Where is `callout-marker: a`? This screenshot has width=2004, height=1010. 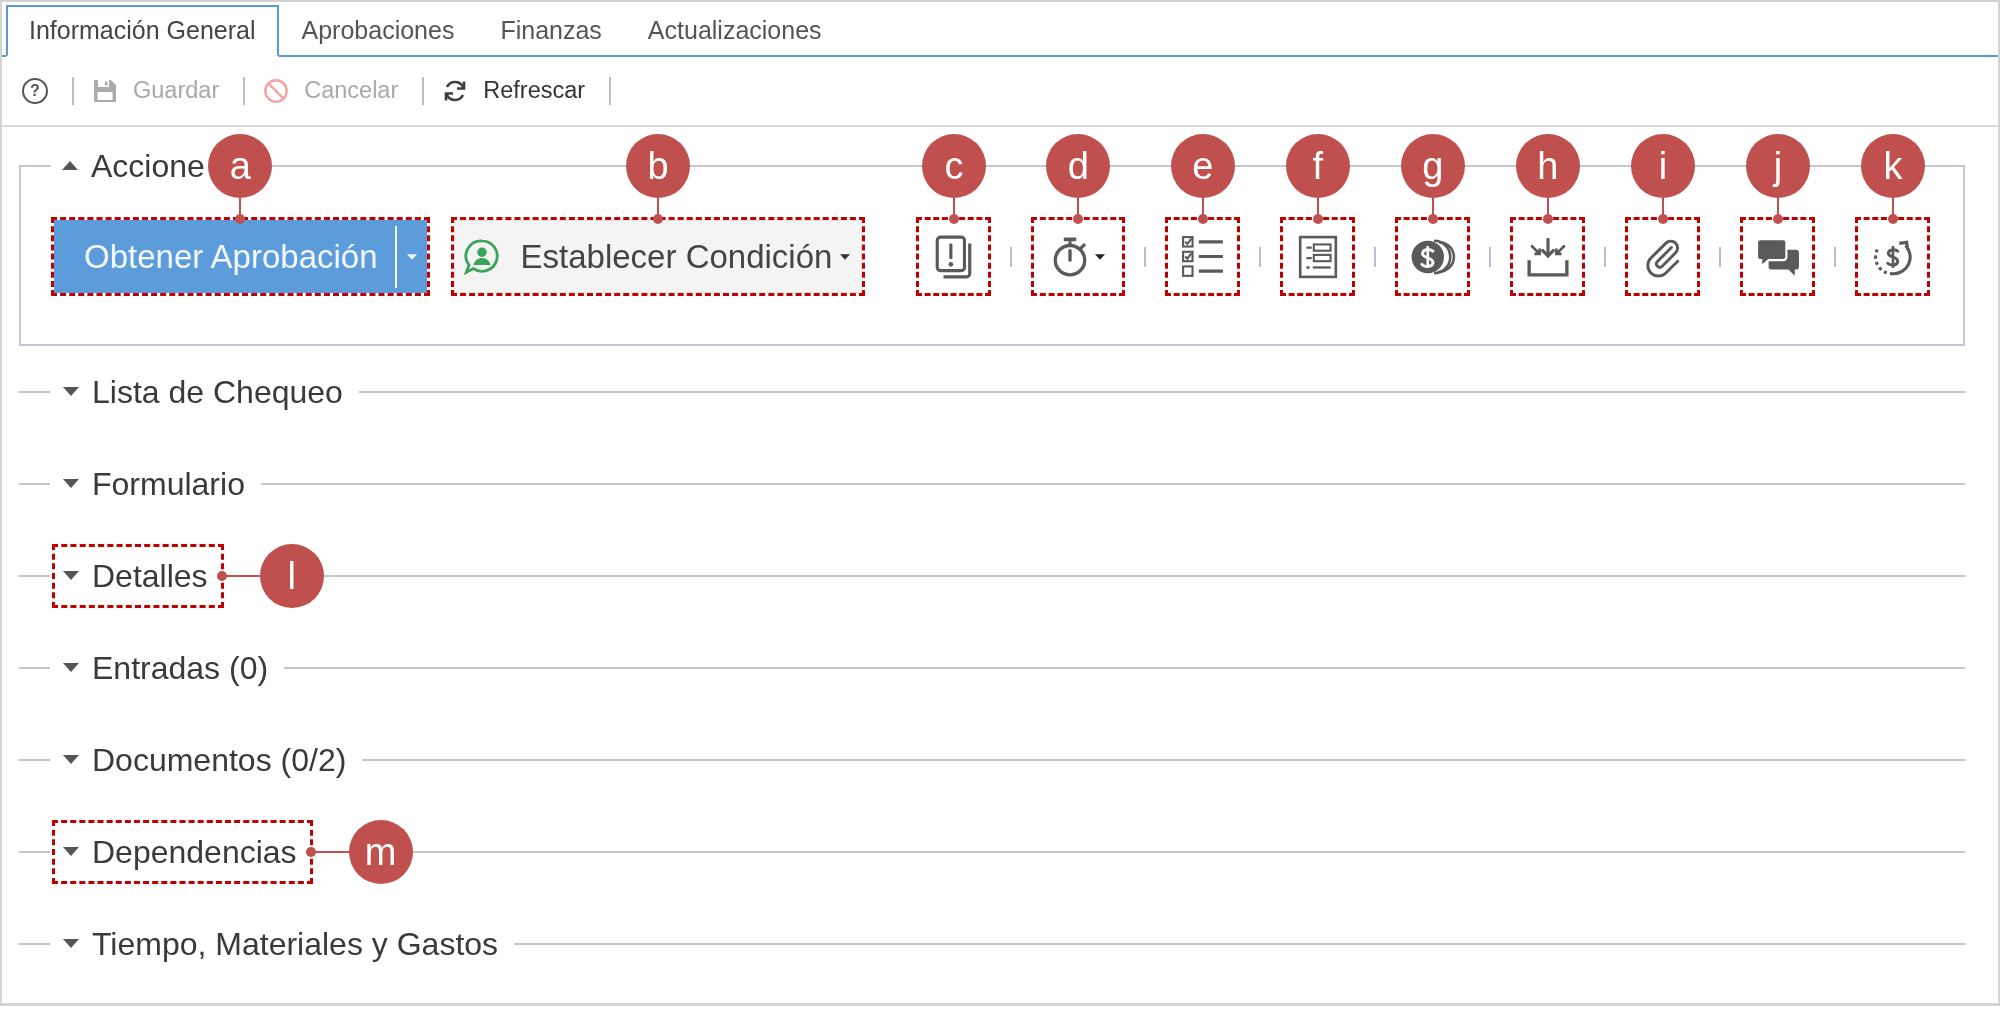
callout-marker: a is located at coordinates (240, 166).